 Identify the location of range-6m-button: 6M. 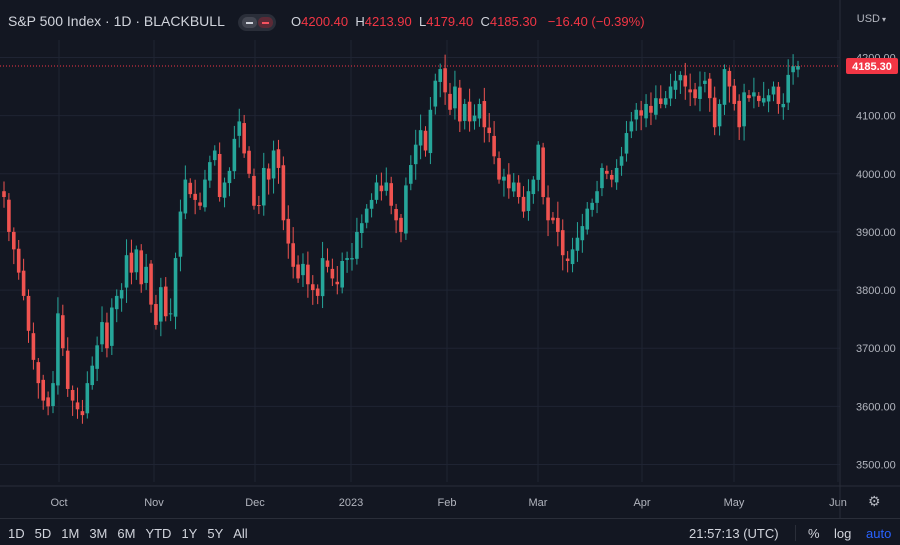
(126, 533).